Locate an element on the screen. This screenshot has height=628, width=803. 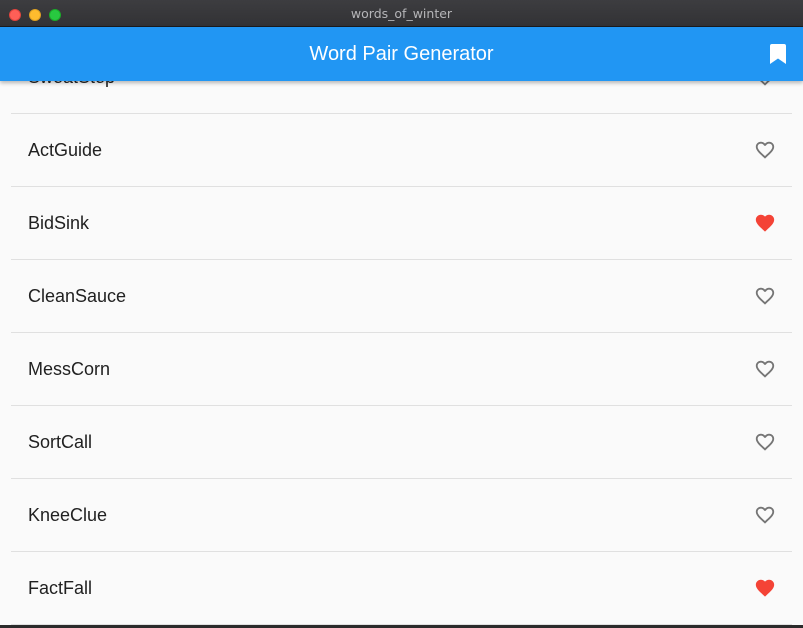
word-pair-label: KneeClue is located at coordinates (68, 515).